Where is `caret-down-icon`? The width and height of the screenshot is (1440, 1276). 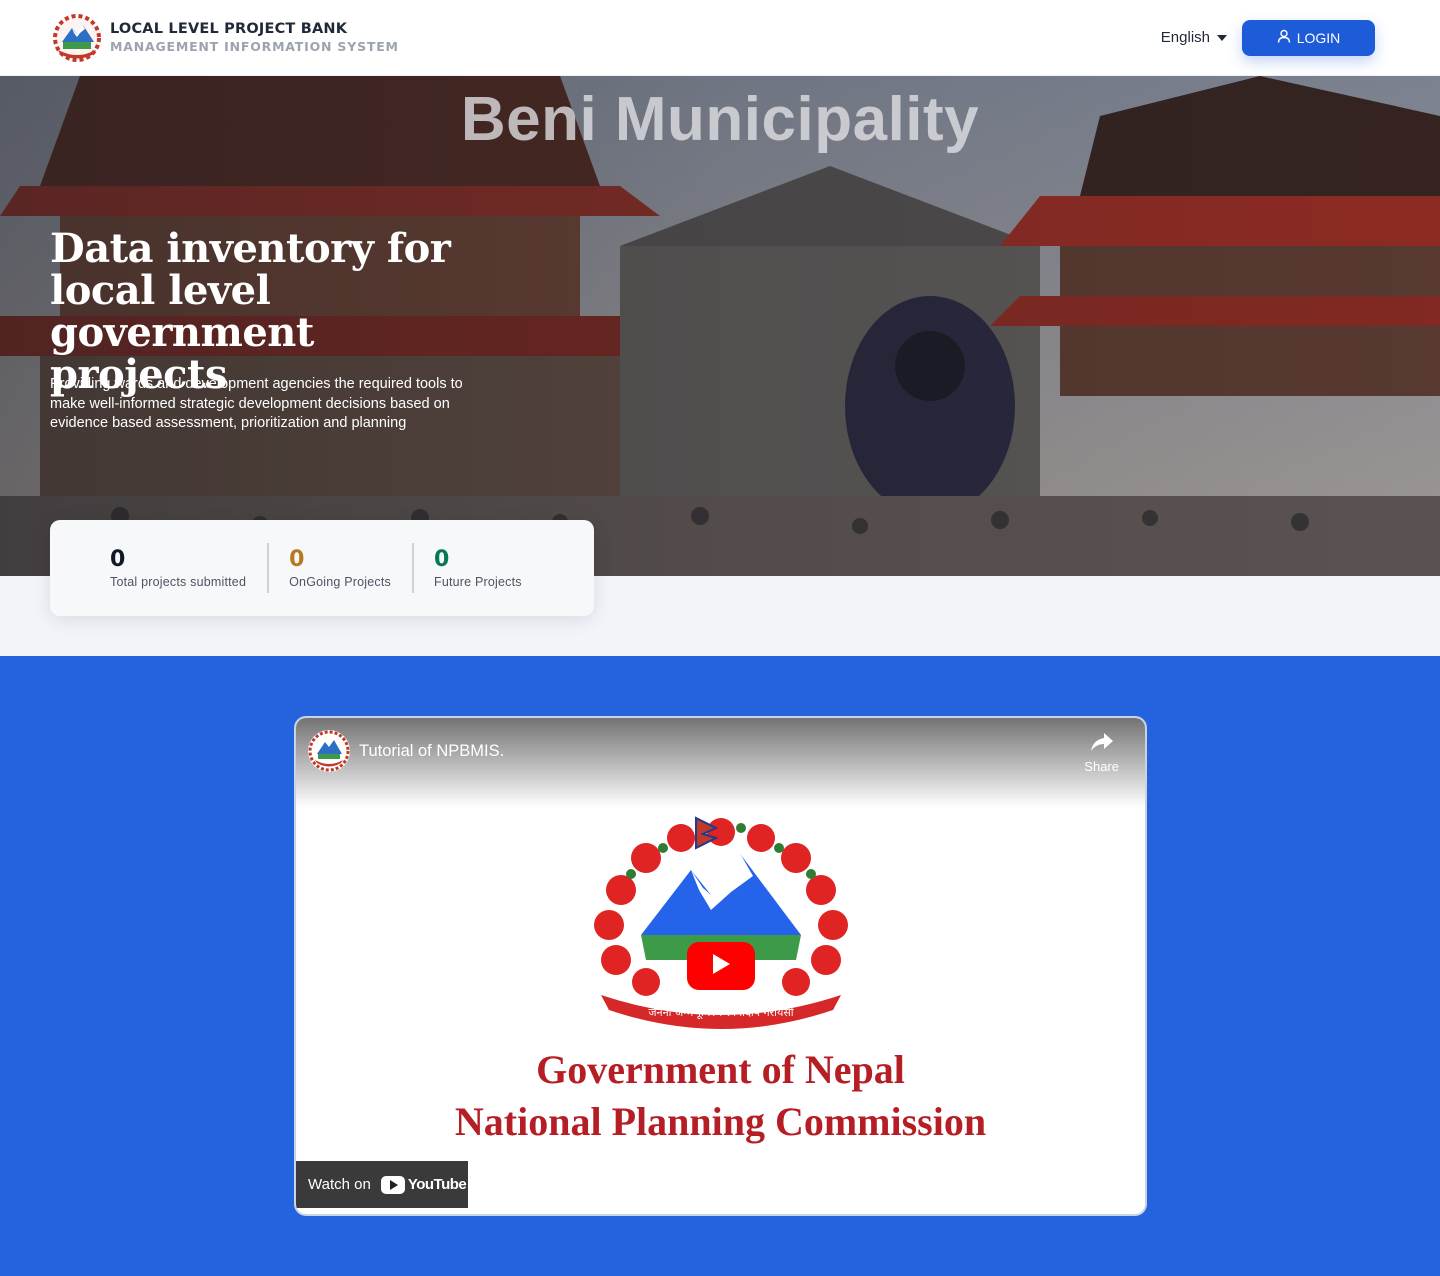 caret-down-icon is located at coordinates (1222, 37).